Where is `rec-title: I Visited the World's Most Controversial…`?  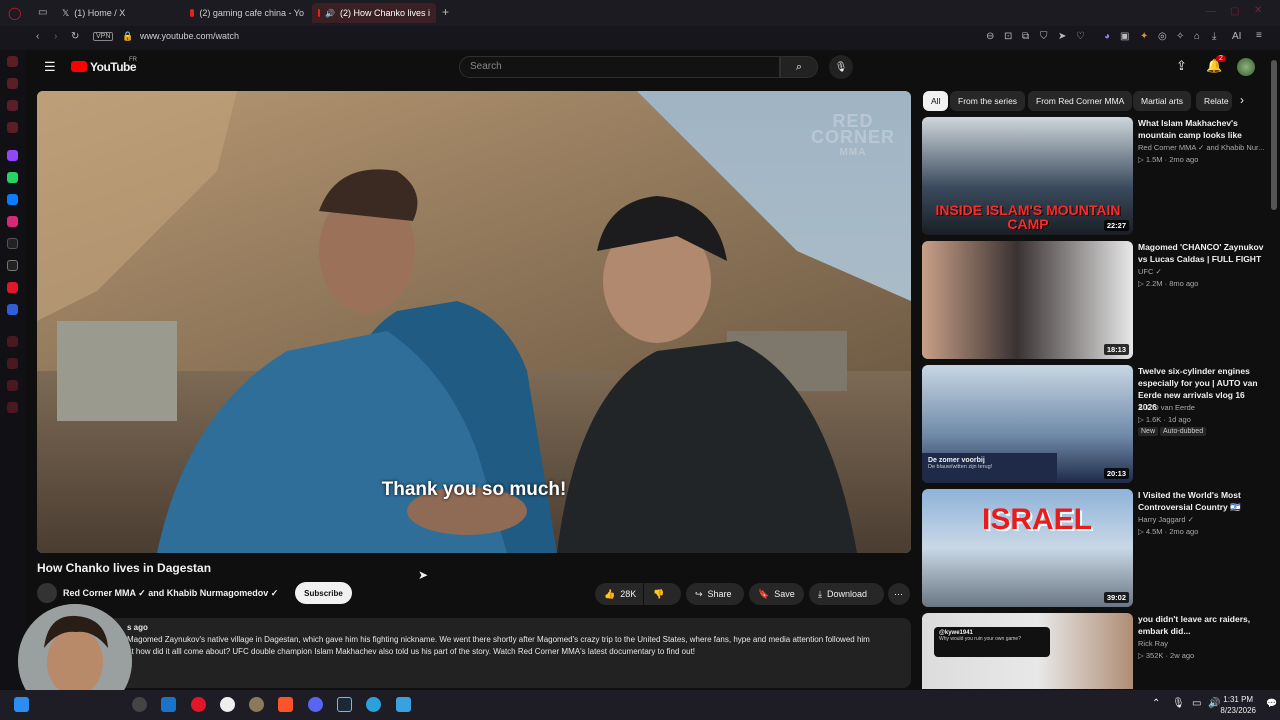 rec-title: I Visited the World's Most Controversial… is located at coordinates (1201, 501).